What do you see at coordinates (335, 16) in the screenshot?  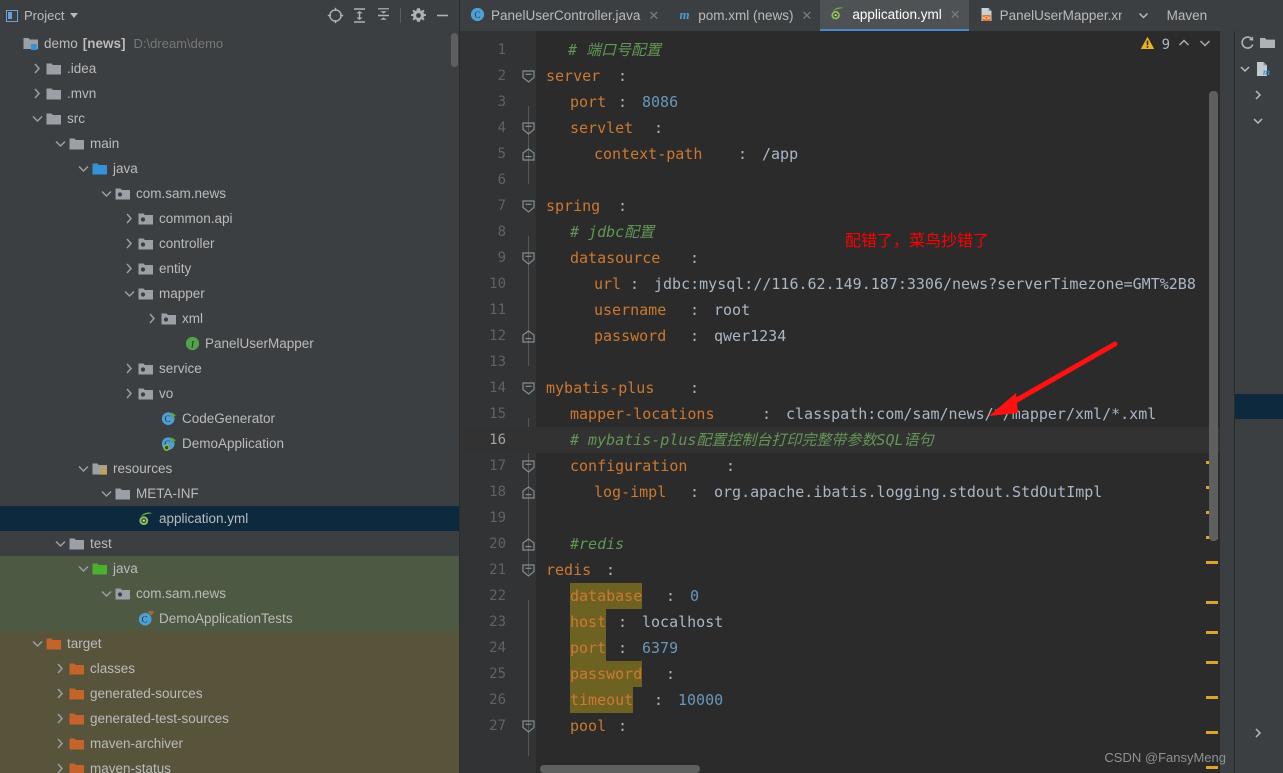 I see `locate-icon` at bounding box center [335, 16].